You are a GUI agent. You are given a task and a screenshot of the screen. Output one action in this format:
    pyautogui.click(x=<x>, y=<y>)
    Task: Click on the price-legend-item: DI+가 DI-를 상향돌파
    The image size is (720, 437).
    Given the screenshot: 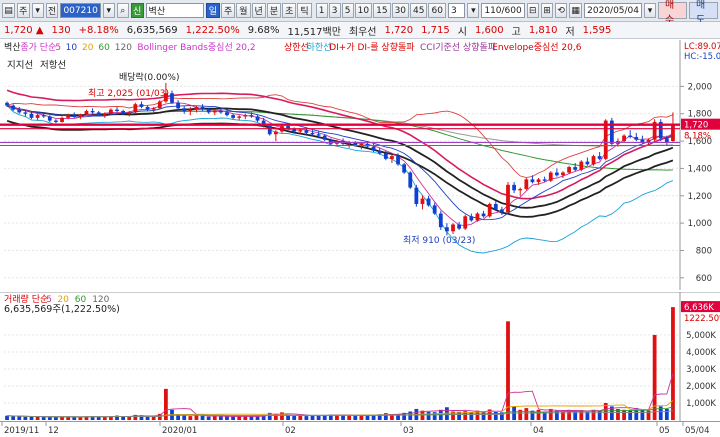 What is the action you would take?
    pyautogui.click(x=372, y=47)
    